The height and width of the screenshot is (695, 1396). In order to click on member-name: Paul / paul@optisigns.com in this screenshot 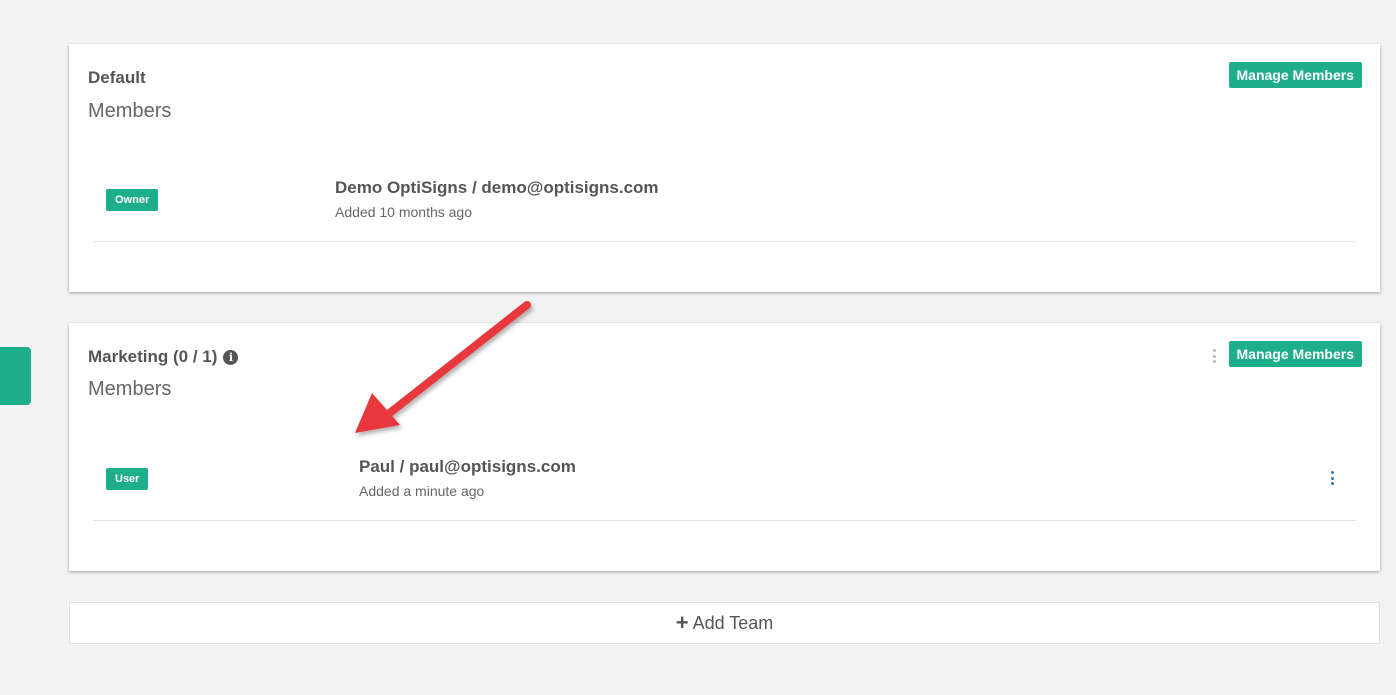, I will do `click(467, 466)`.